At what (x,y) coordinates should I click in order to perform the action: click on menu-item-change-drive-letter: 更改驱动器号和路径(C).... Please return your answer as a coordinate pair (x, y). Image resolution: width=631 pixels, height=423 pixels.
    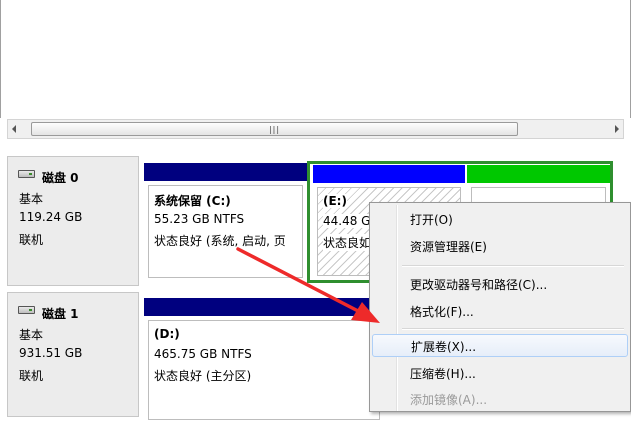
    Looking at the image, I should click on (500, 283).